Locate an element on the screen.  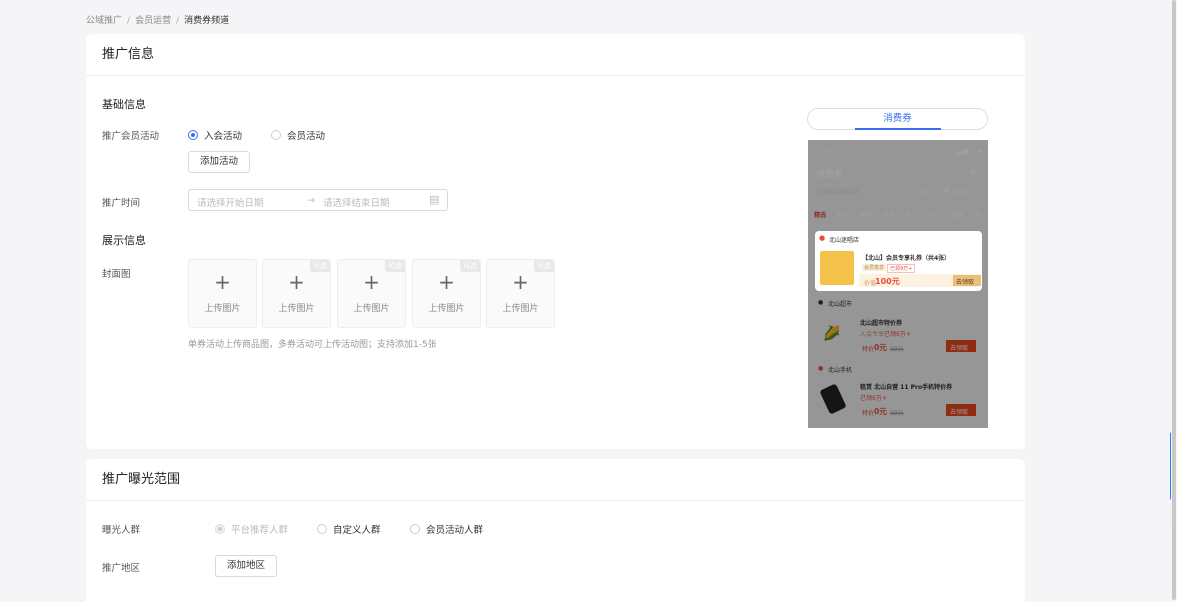
coupon-title: 【北山】会员专享礼券（共4张） is located at coordinates (906, 258).